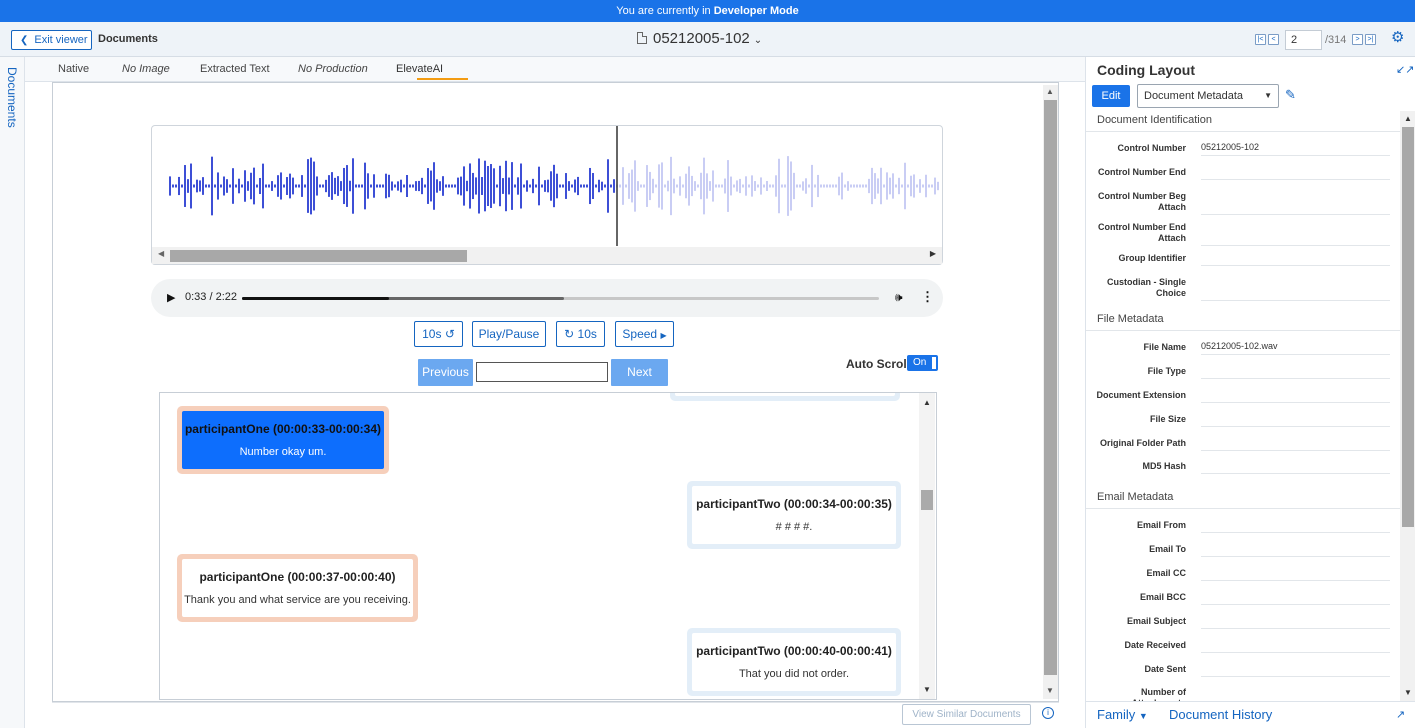 This screenshot has height=728, width=1415. Describe the element at coordinates (1220, 714) in the screenshot. I see `document-history-tab: Document History` at that location.